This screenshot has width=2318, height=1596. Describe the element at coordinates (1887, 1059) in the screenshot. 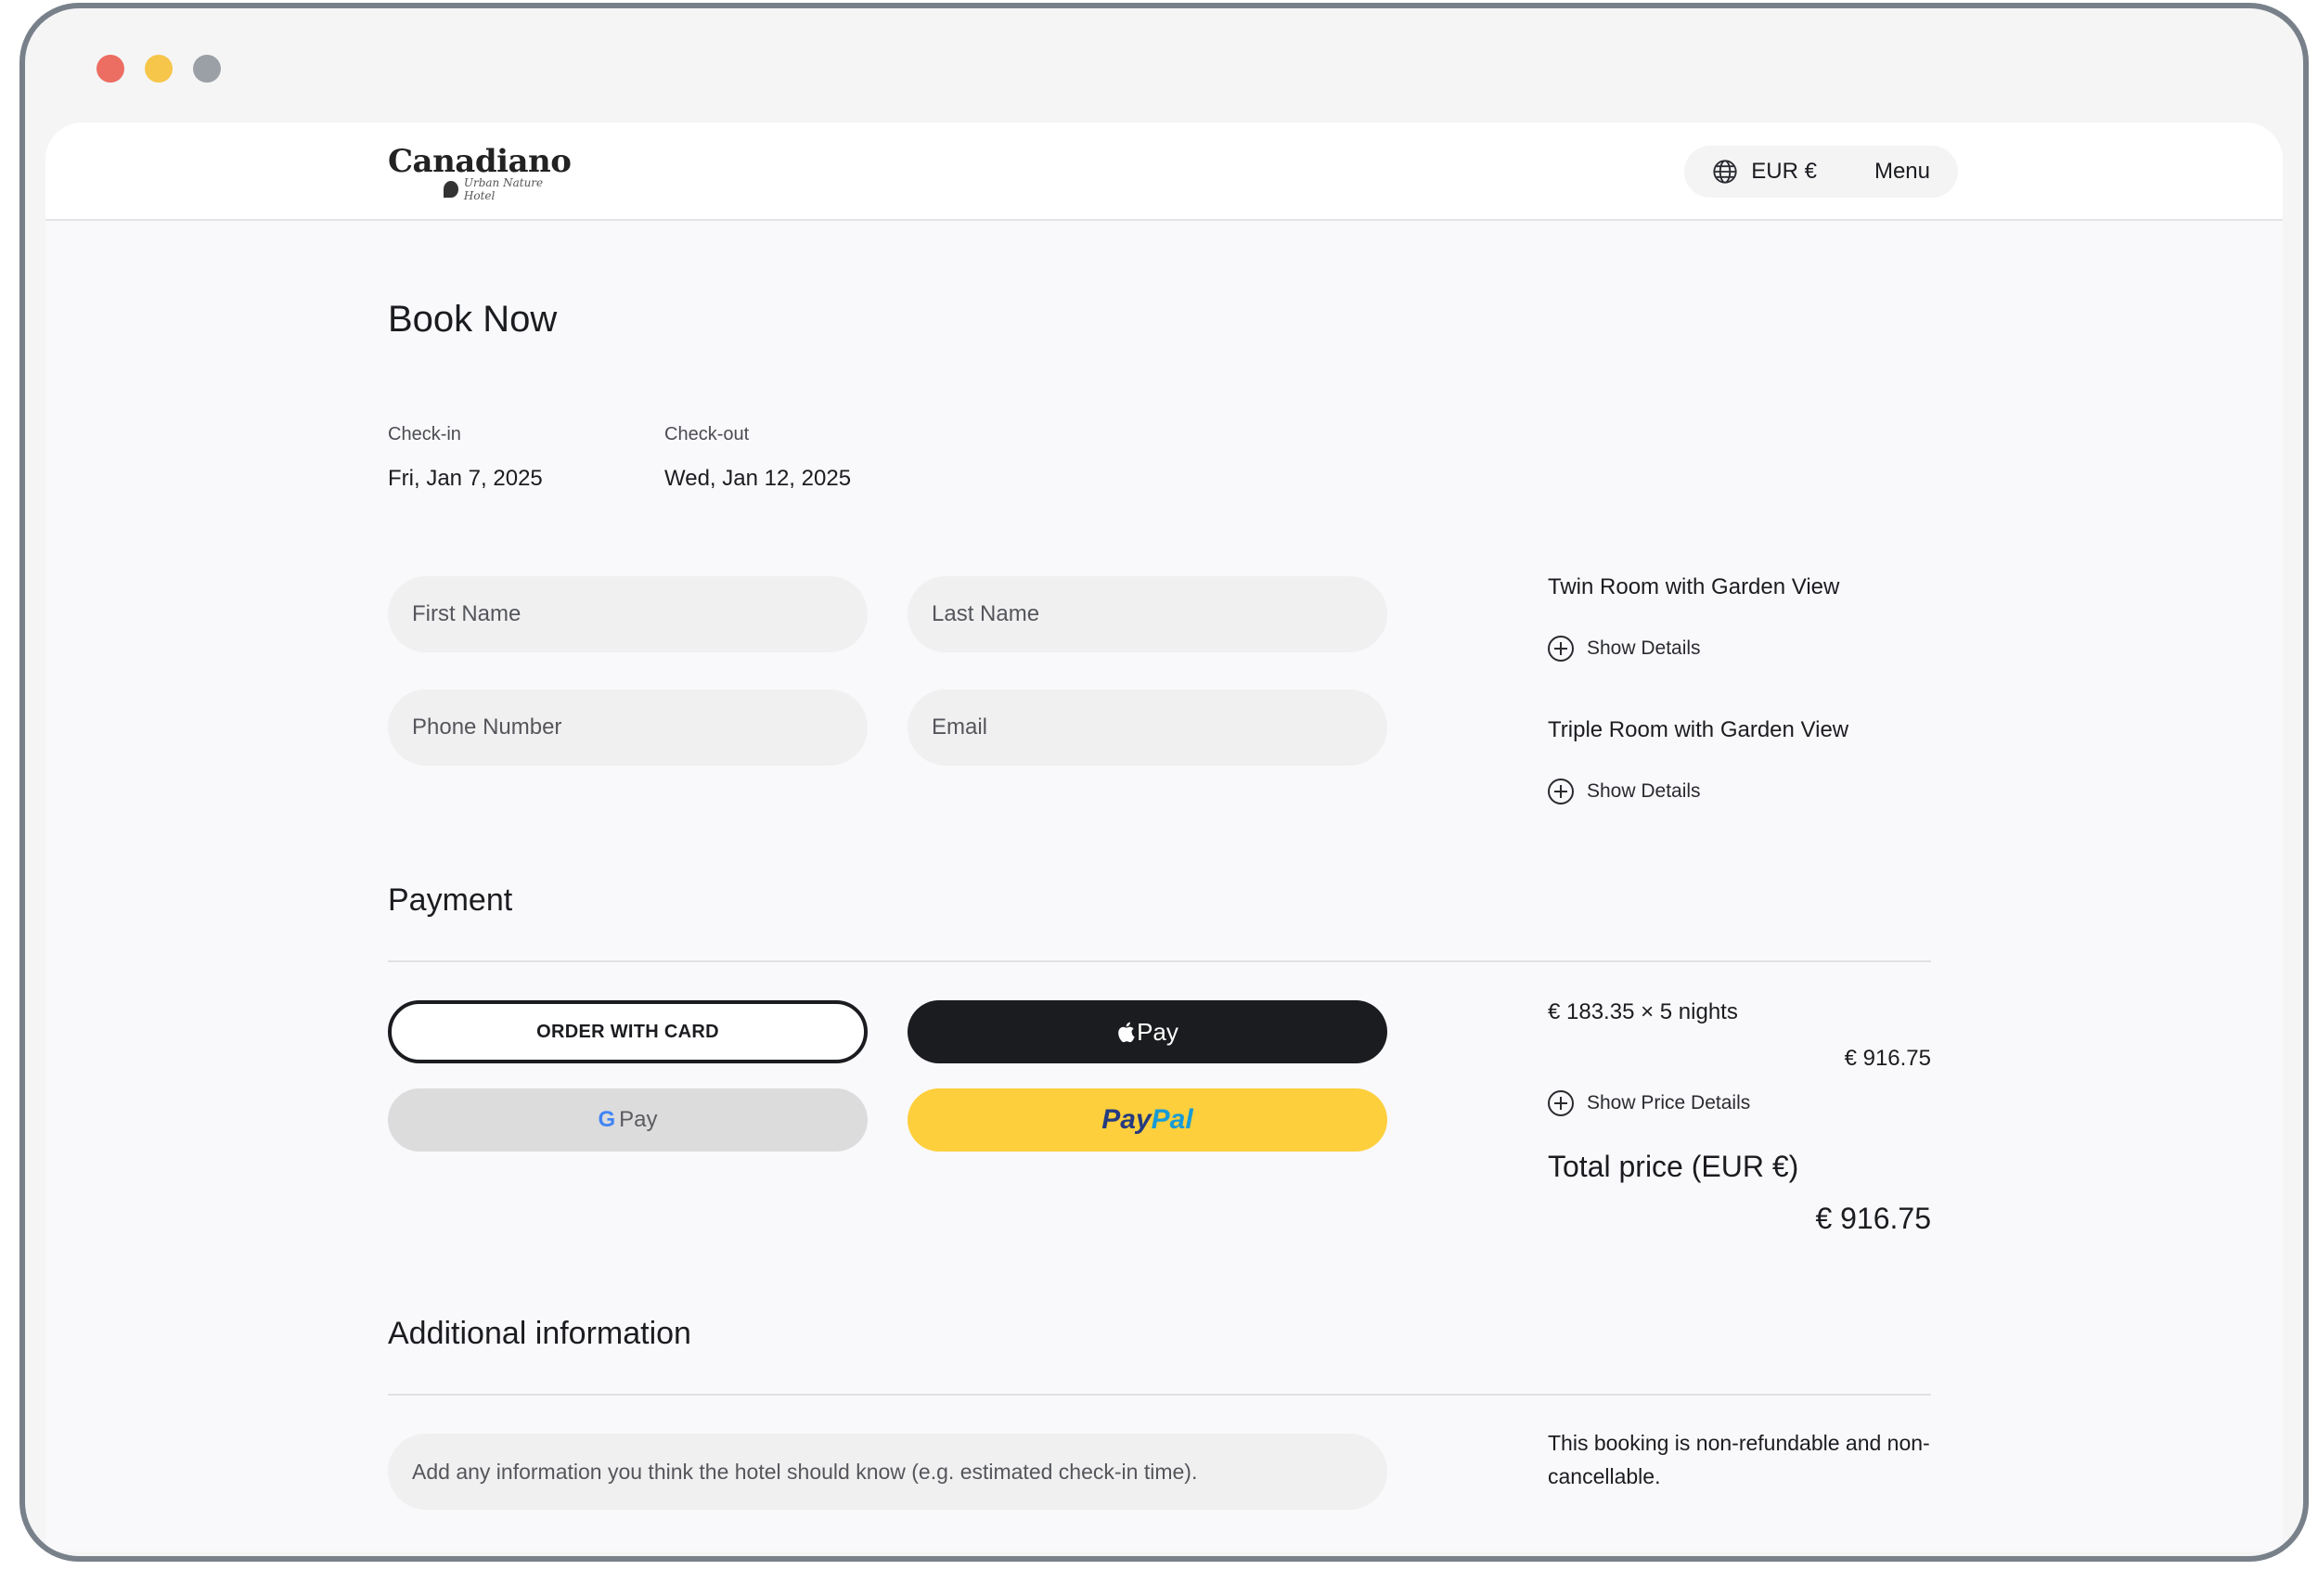

I see `subtotal-value: € 916.75` at that location.